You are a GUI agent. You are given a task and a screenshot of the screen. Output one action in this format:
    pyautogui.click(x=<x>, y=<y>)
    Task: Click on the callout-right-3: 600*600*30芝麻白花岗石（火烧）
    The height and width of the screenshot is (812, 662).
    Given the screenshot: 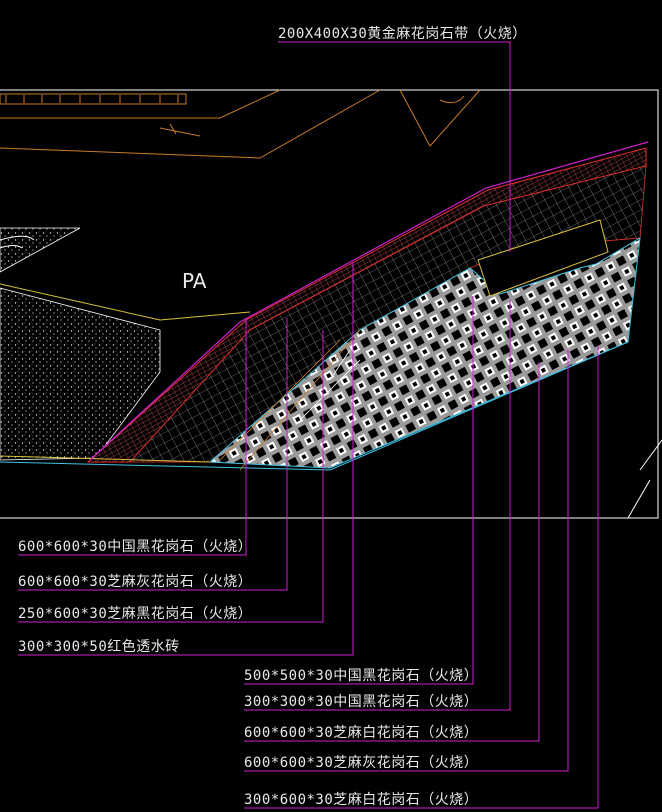 What is the action you would take?
    pyautogui.click(x=361, y=733)
    